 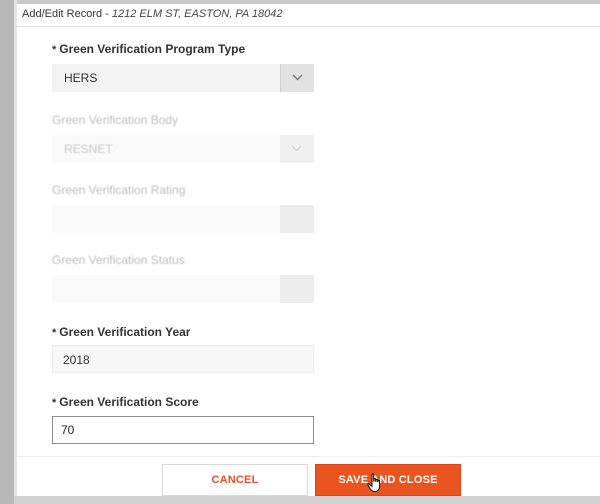 What do you see at coordinates (183, 149) in the screenshot?
I see `verification-body-select: RESNET` at bounding box center [183, 149].